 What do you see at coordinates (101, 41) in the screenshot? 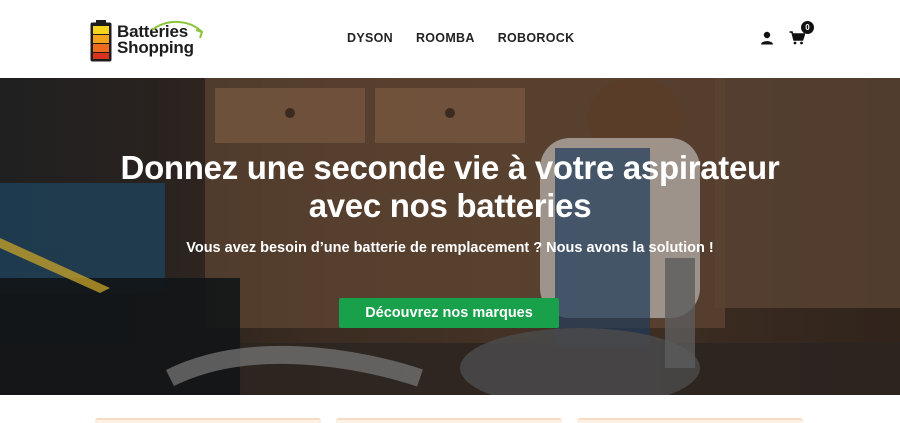
I see `battery-logo-icon` at bounding box center [101, 41].